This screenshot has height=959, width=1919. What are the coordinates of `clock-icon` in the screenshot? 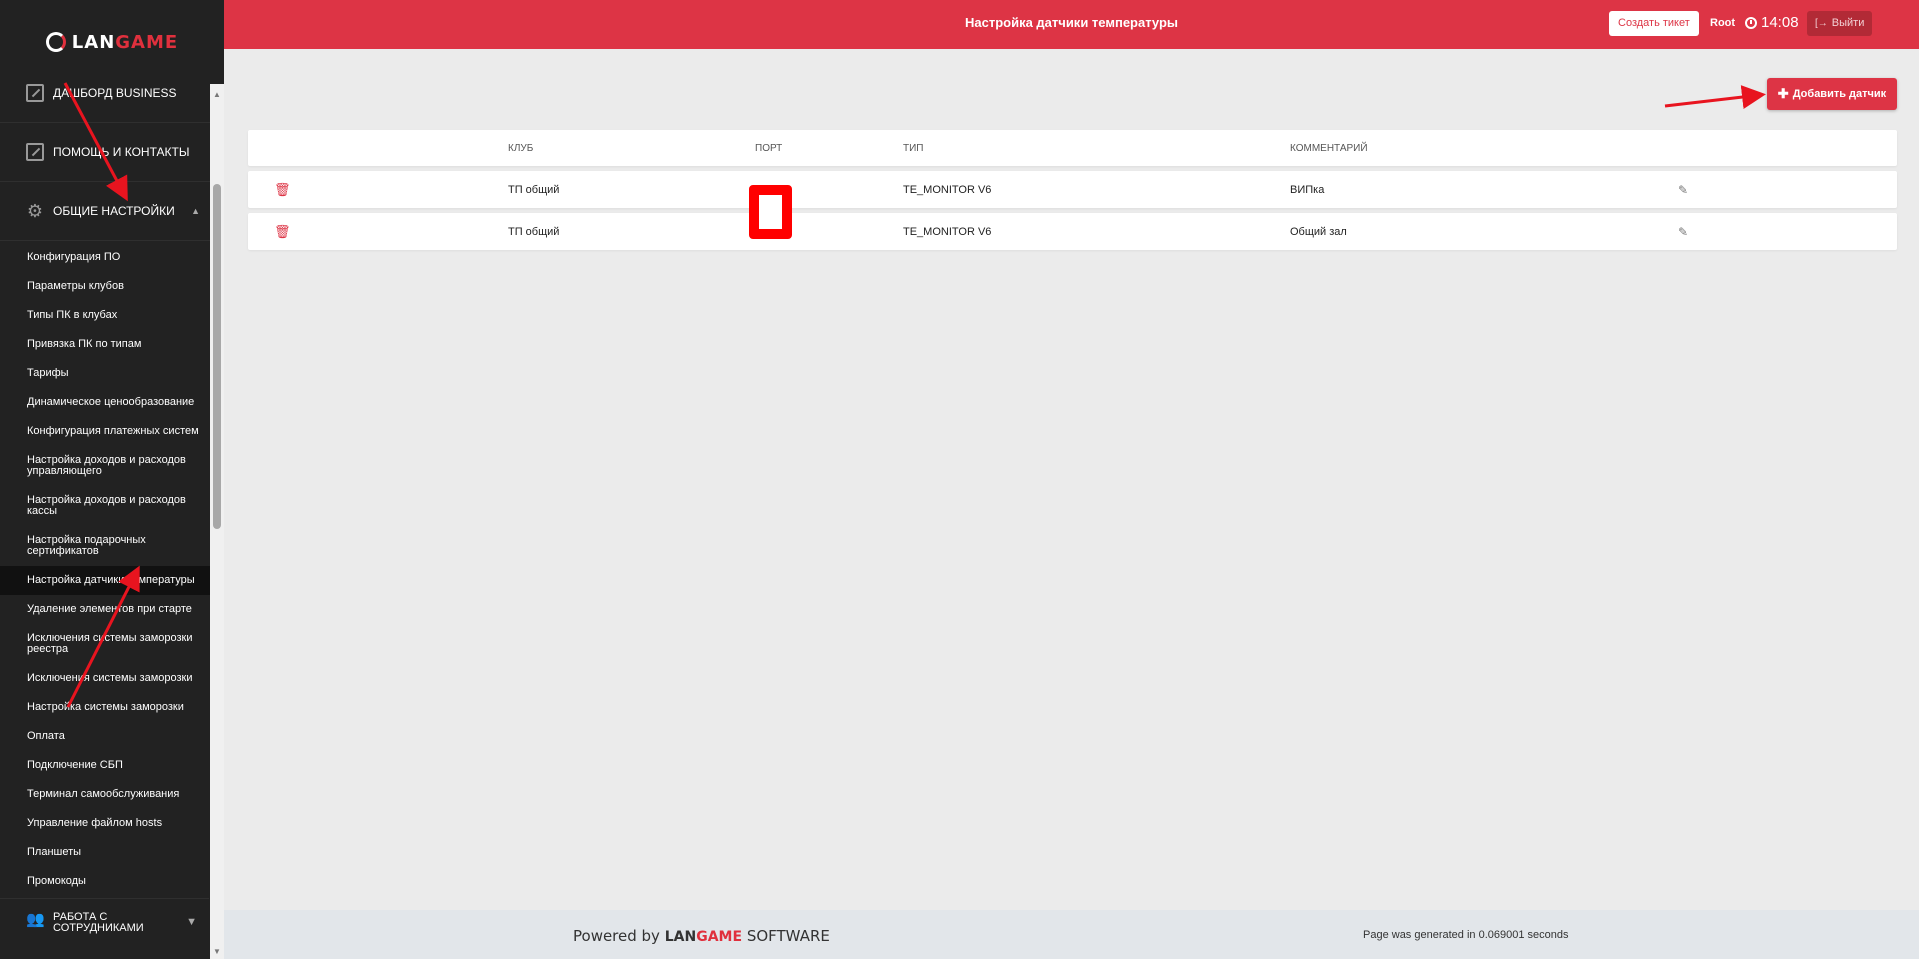 It's located at (1751, 22).